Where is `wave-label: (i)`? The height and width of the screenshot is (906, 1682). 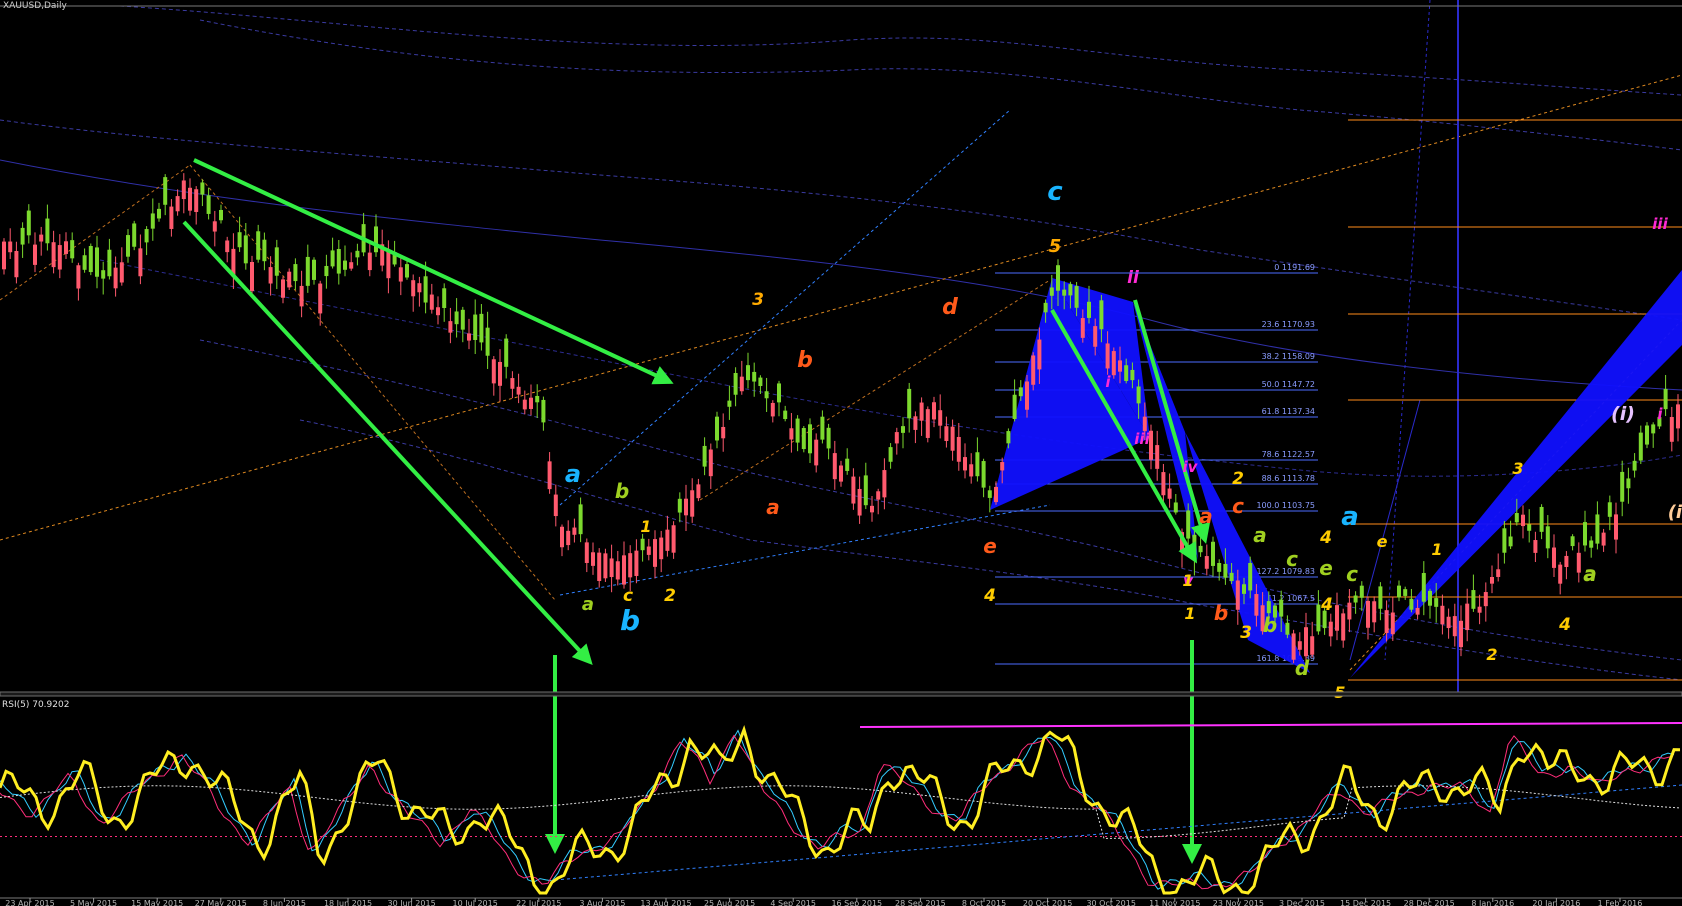 wave-label: (i) is located at coordinates (1623, 414).